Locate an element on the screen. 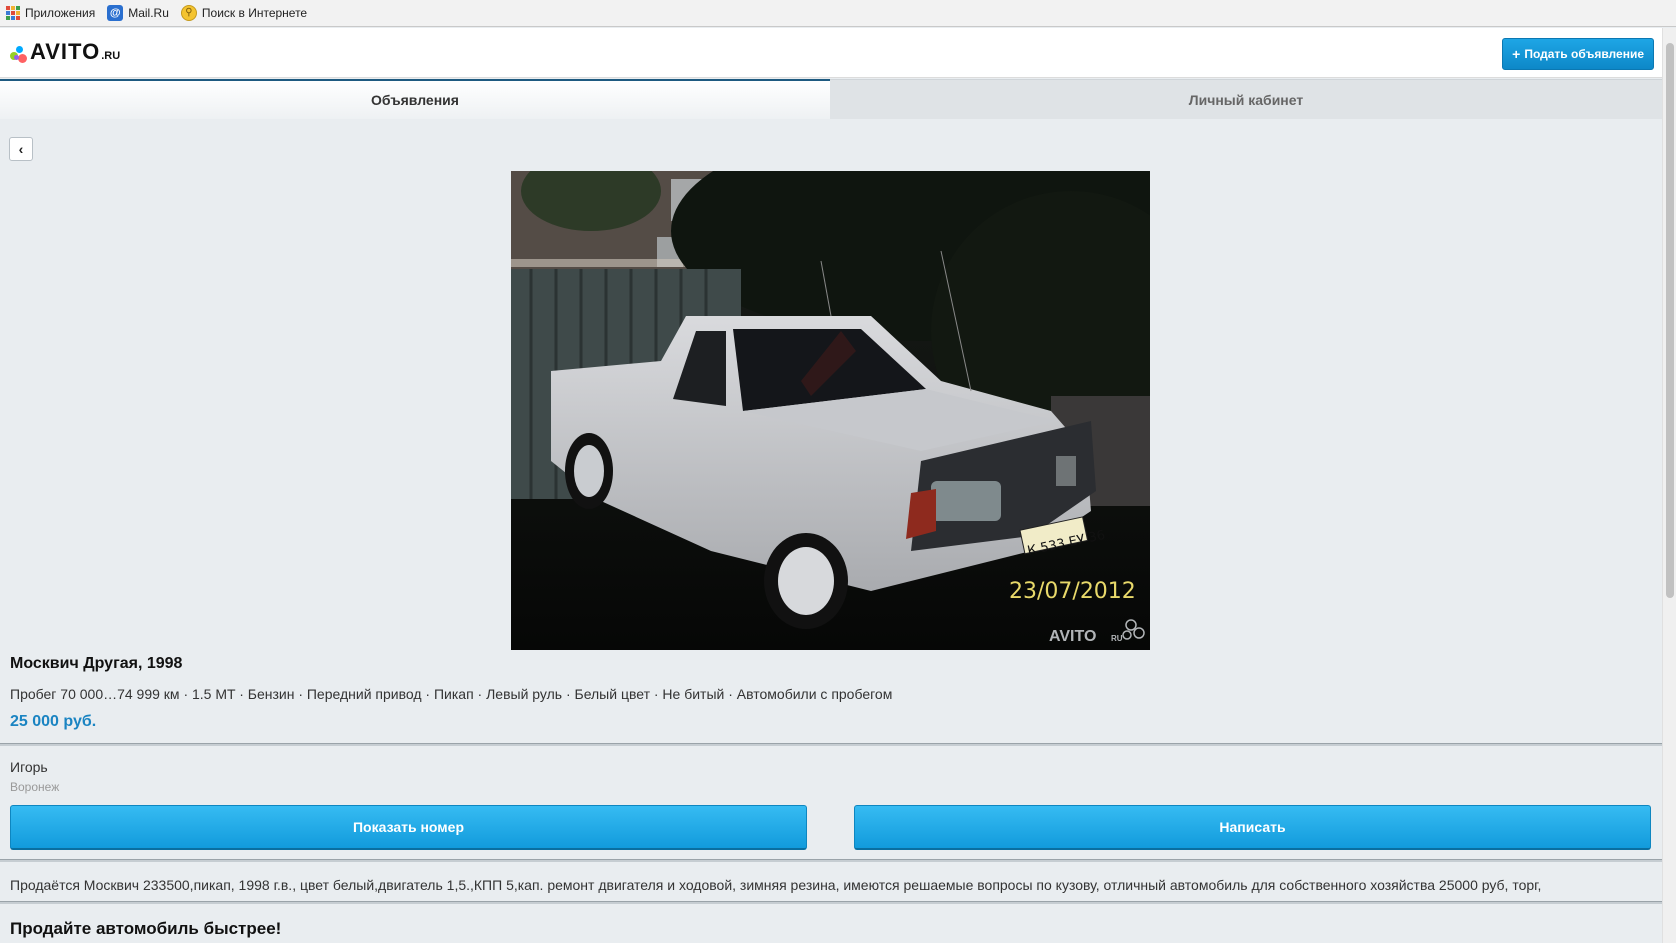  bookmark-web-search: ⚲ Поиск в Интернете is located at coordinates (244, 13).